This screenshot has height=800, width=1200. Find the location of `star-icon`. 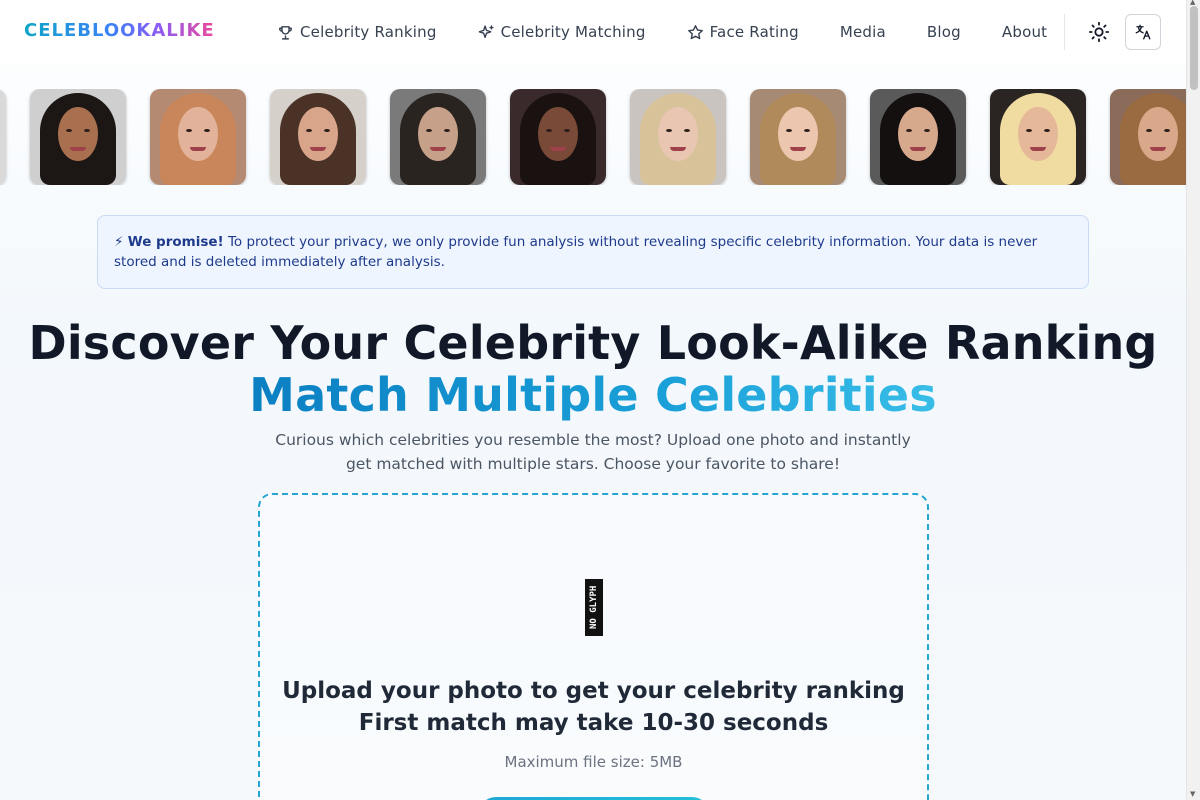

star-icon is located at coordinates (695, 31).